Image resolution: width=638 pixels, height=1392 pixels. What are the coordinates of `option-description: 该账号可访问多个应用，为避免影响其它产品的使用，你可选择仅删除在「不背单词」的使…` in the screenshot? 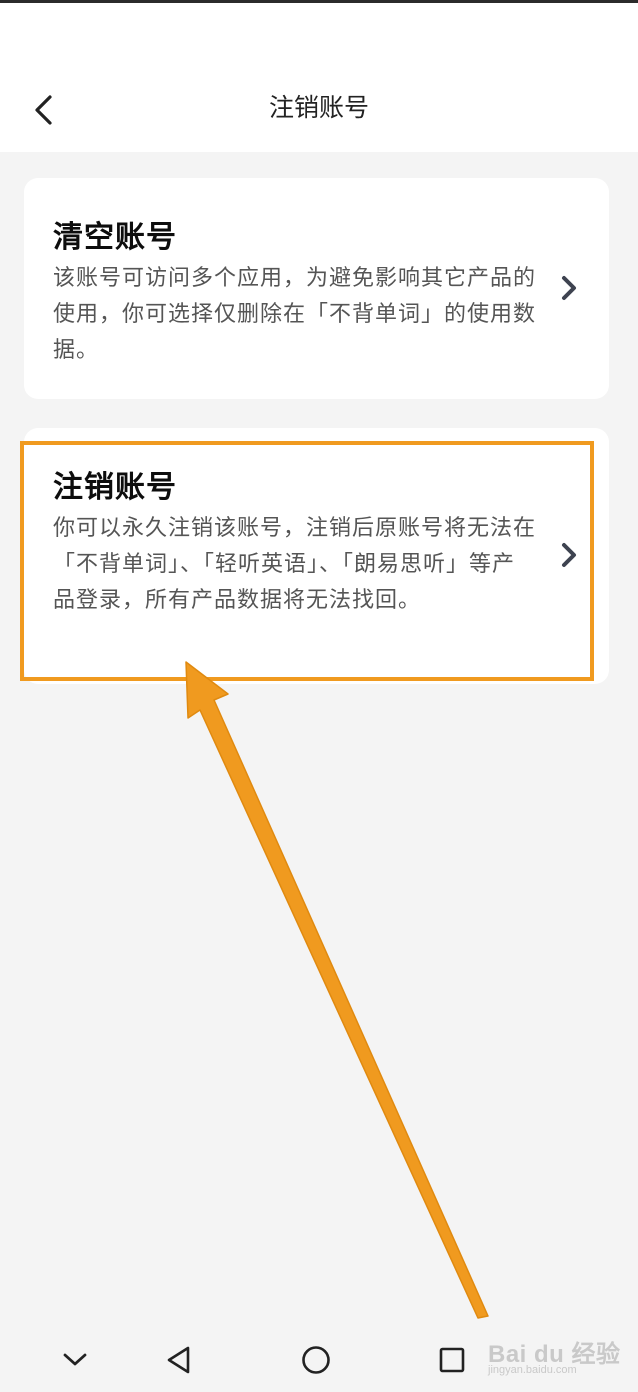 It's located at (295, 314).